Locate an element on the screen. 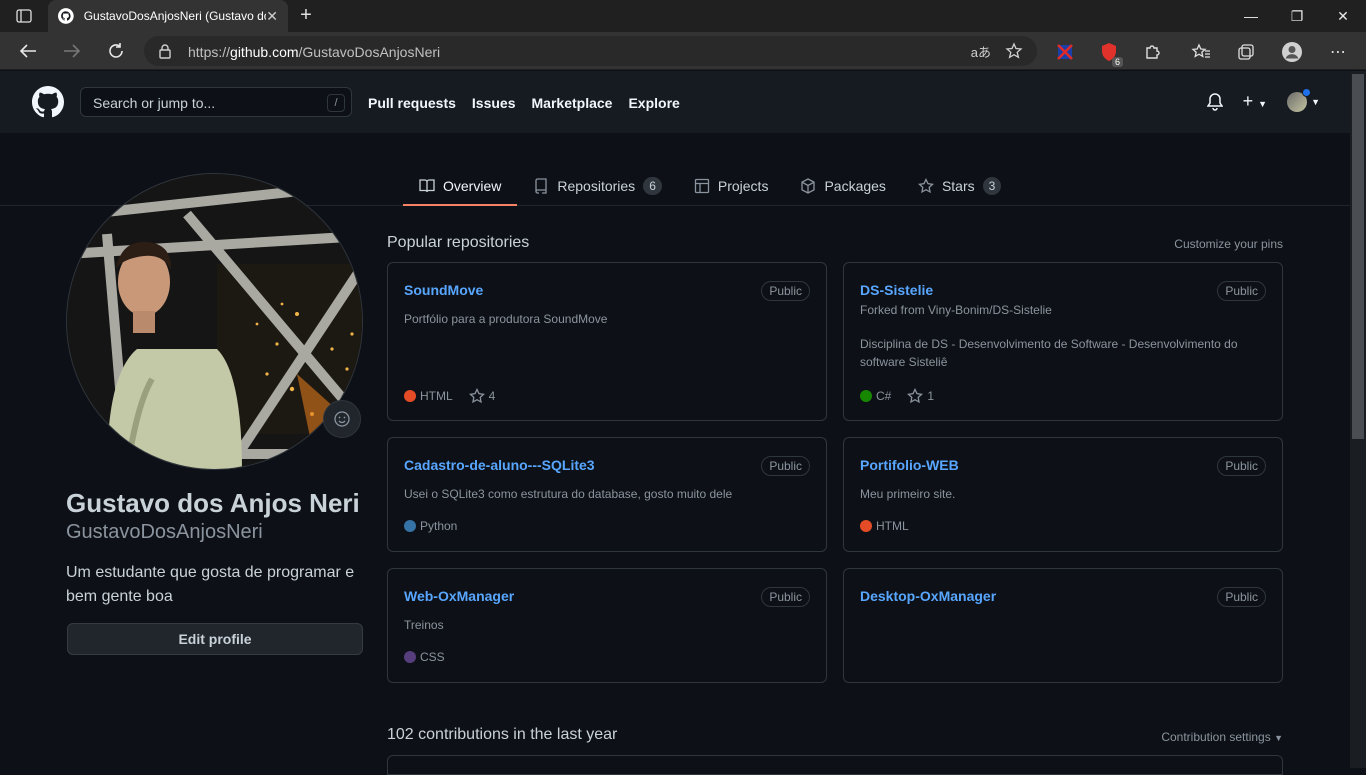 This screenshot has height=775, width=1366. repo-language: Python is located at coordinates (430, 526).